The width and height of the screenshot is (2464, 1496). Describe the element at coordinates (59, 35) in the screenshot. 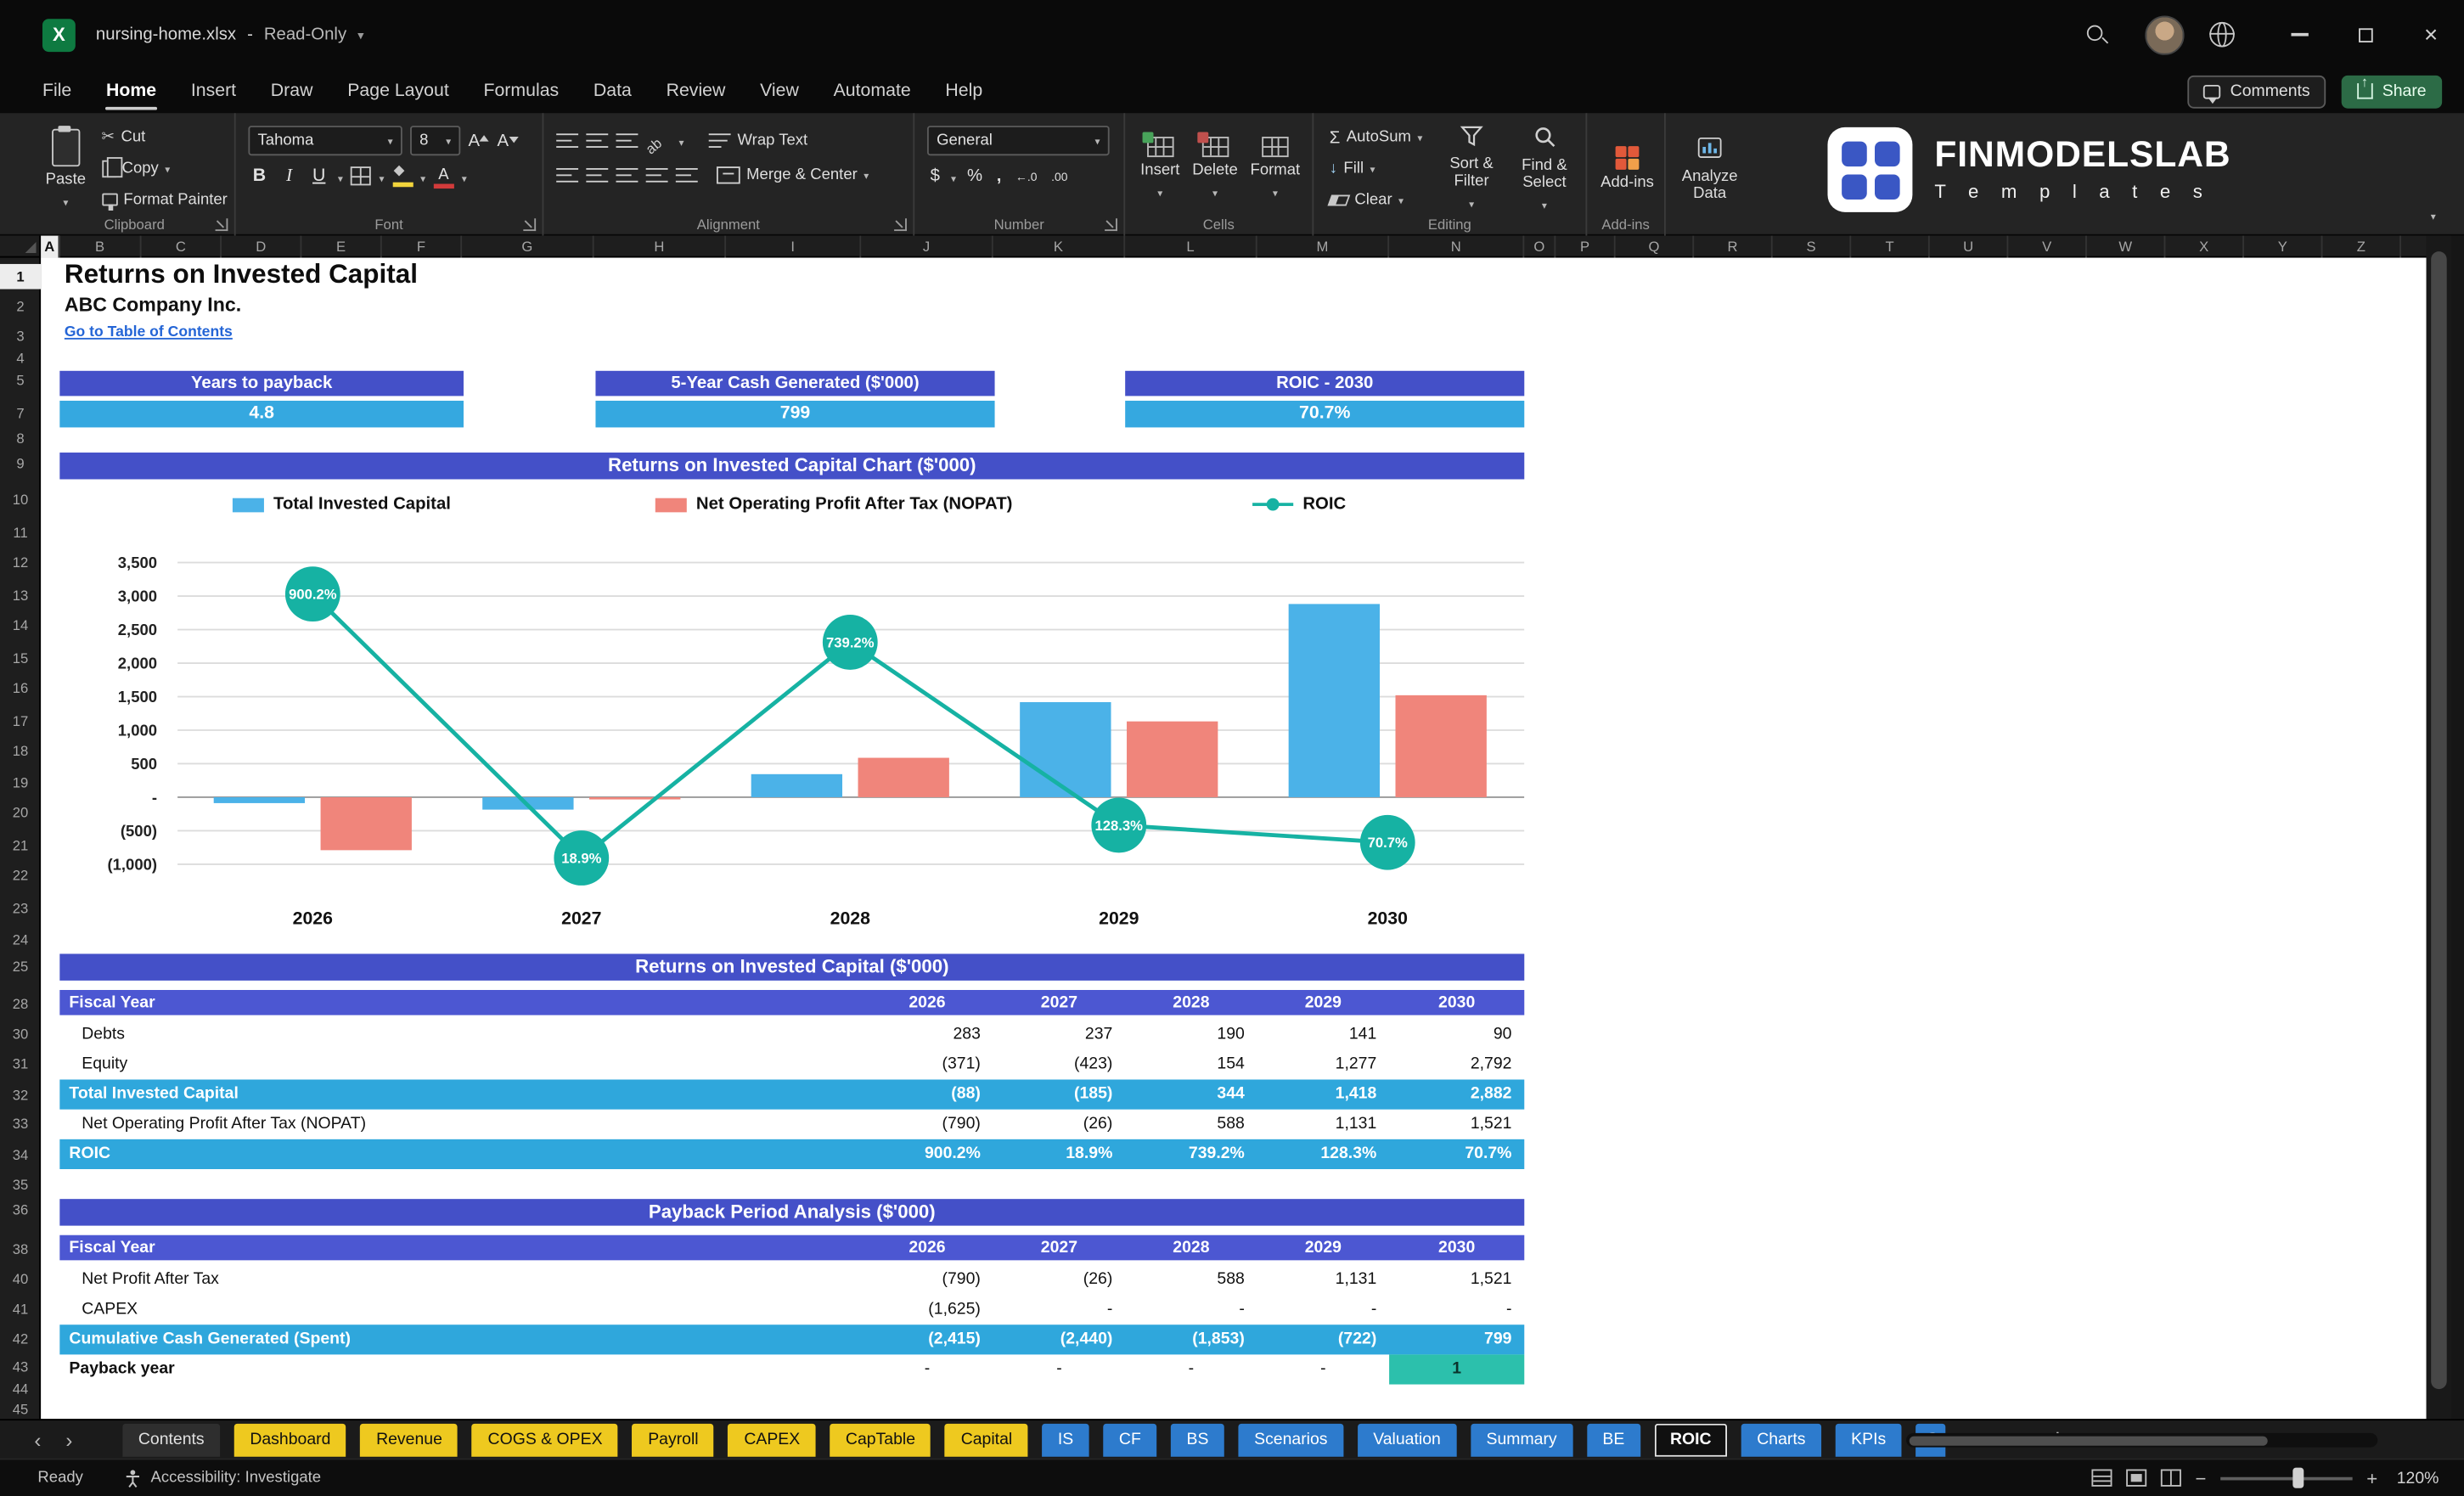

I see `excel-app-icon` at that location.